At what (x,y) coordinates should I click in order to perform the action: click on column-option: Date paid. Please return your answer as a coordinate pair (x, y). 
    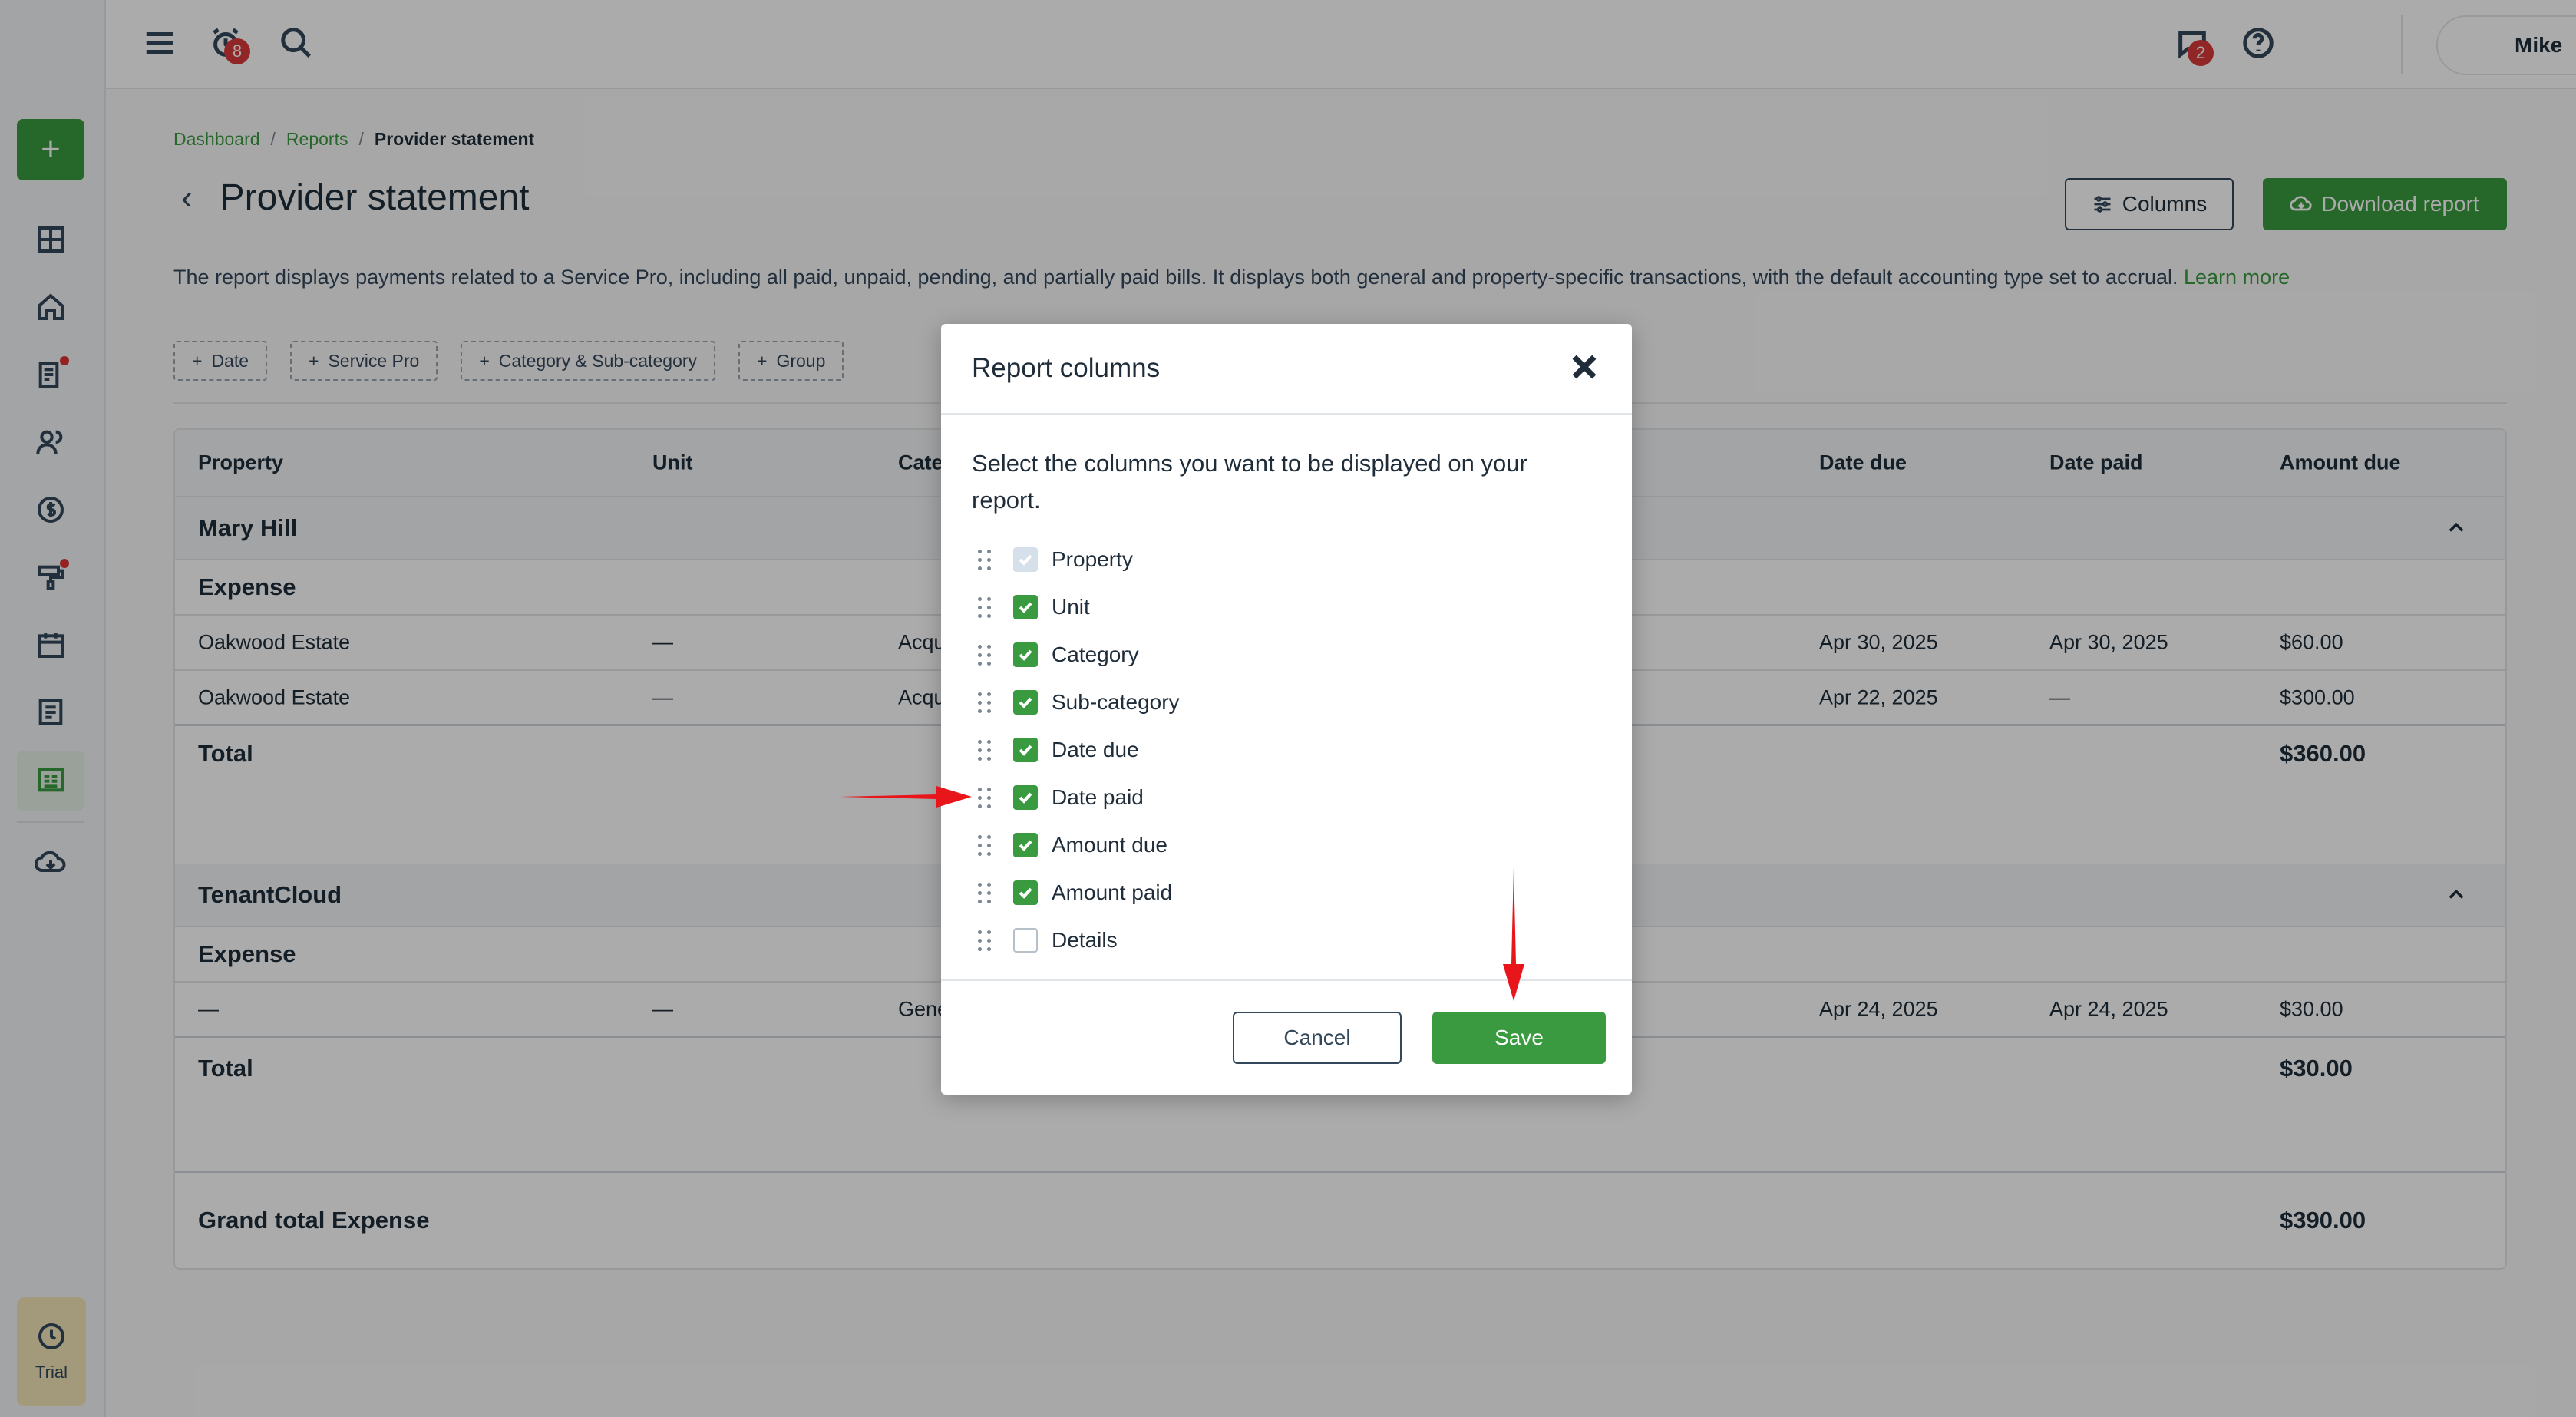
    Looking at the image, I should click on (1076, 797).